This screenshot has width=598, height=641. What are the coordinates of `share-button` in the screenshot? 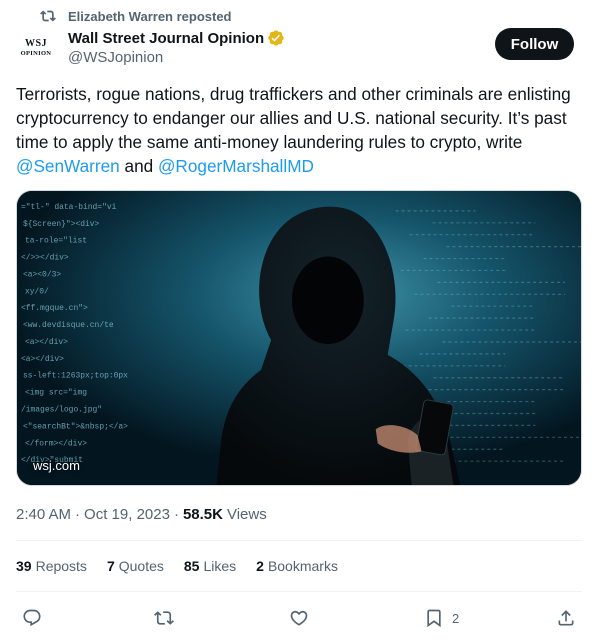 It's located at (566, 618).